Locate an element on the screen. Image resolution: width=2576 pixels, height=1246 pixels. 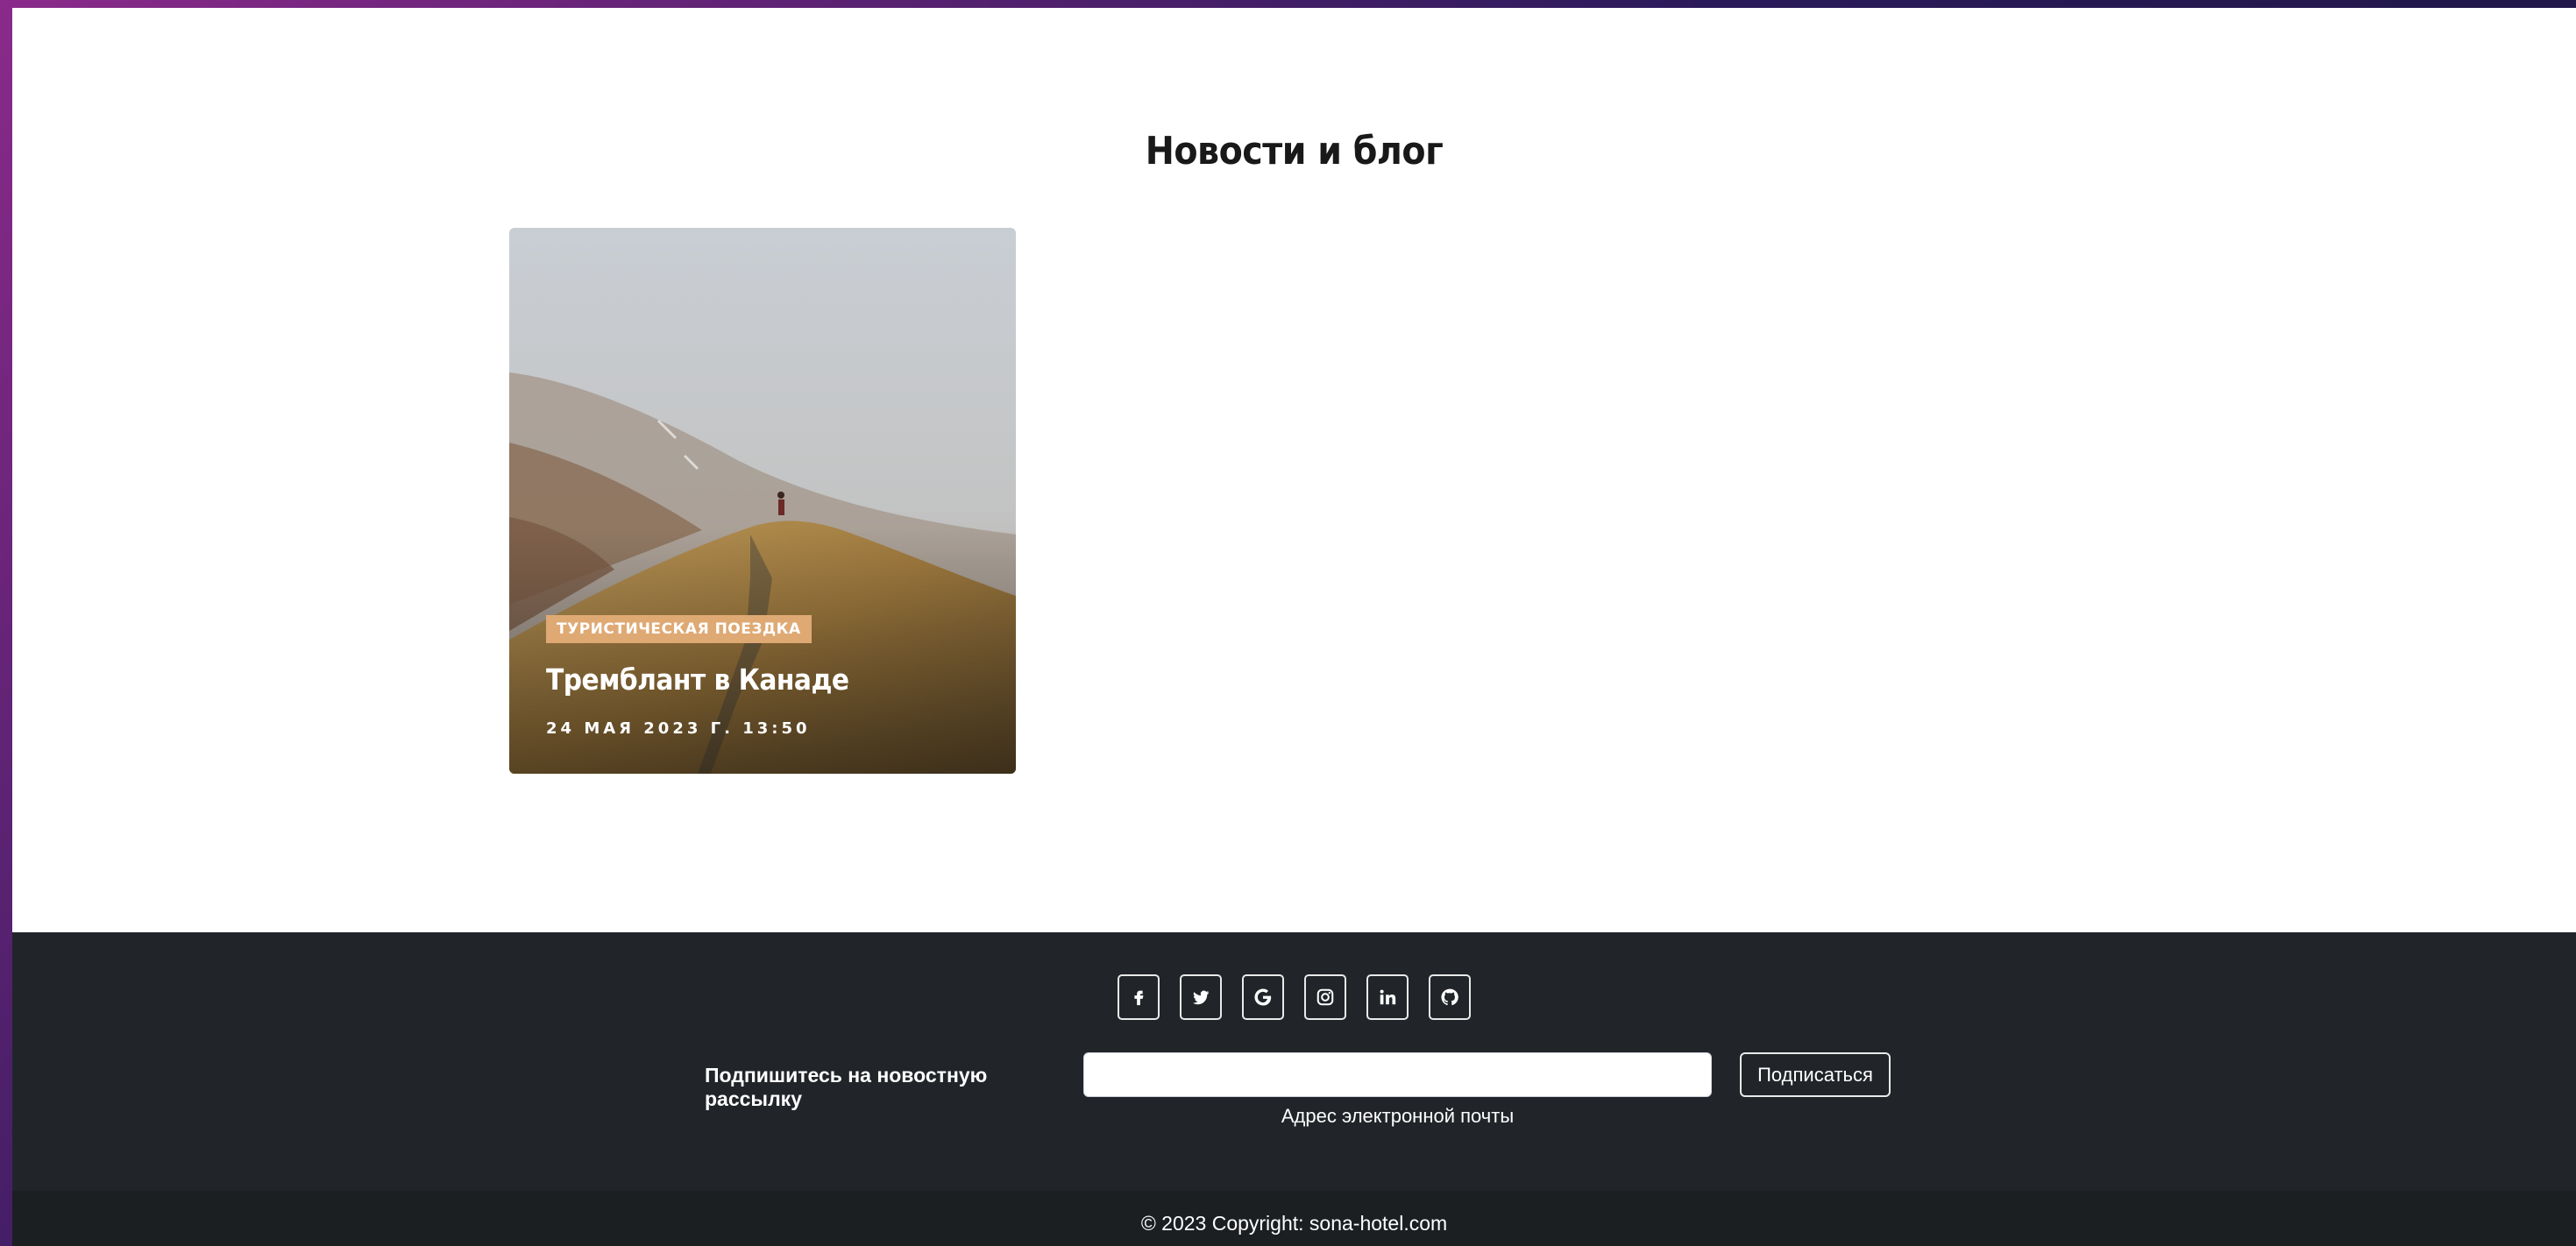
blog-card-title: Тремблант в Канаде is located at coordinates (772, 680).